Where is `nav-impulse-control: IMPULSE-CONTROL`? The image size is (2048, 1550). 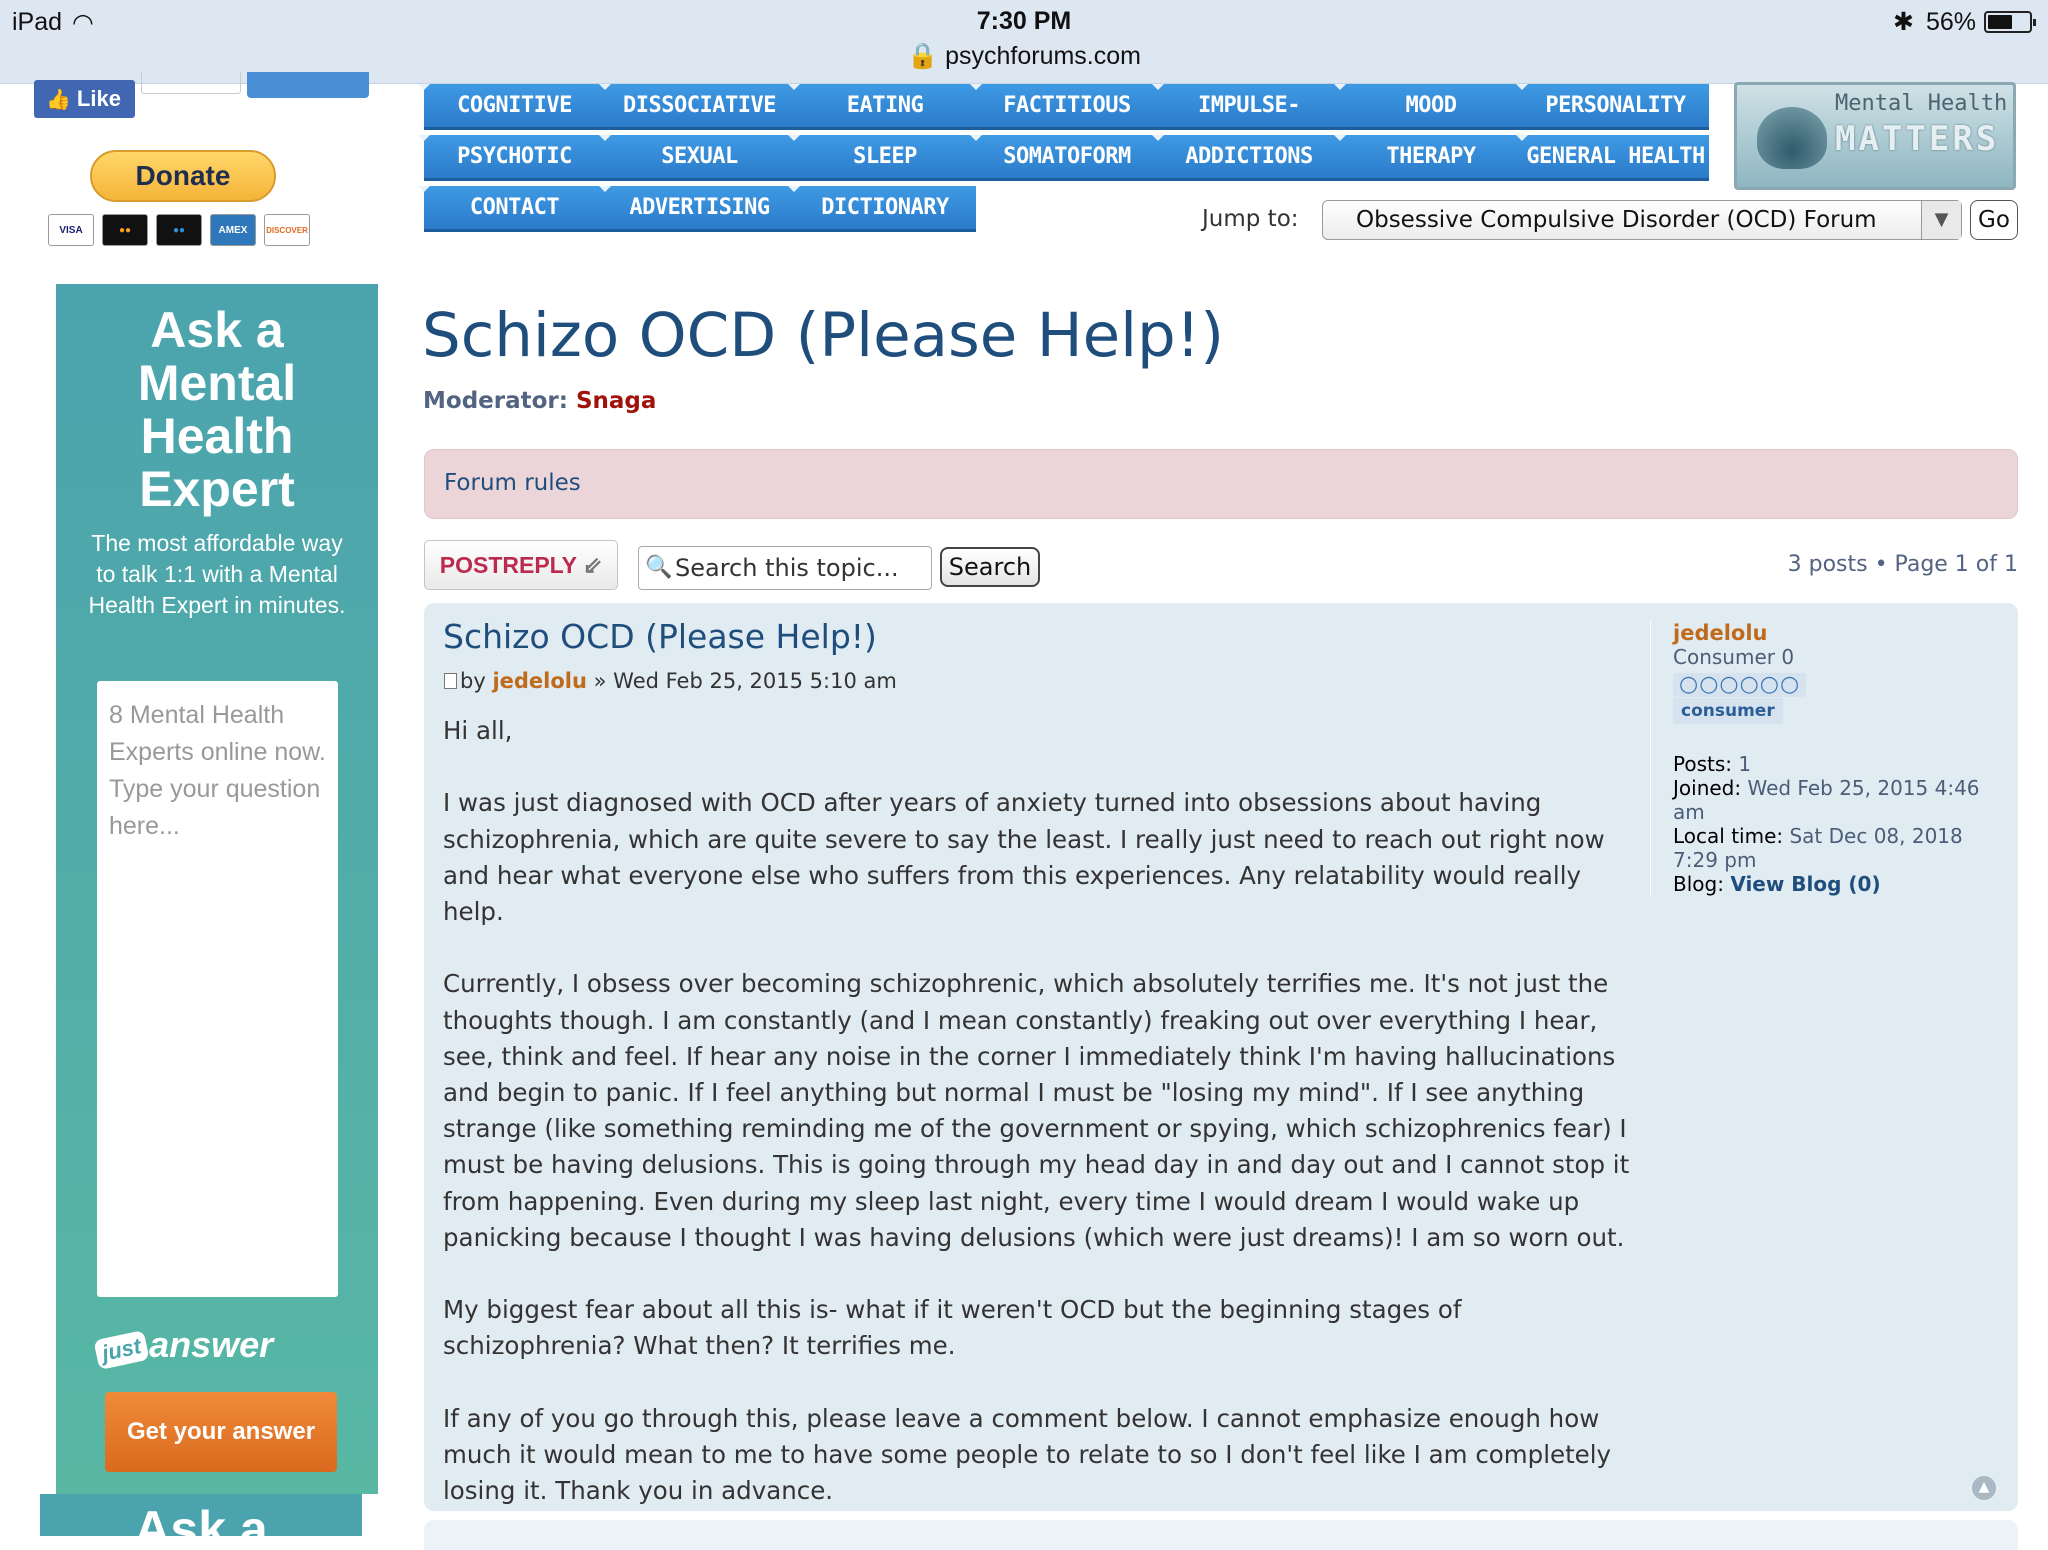
nav-impulse-control: IMPULSE-CONTROL is located at coordinates (1246, 123).